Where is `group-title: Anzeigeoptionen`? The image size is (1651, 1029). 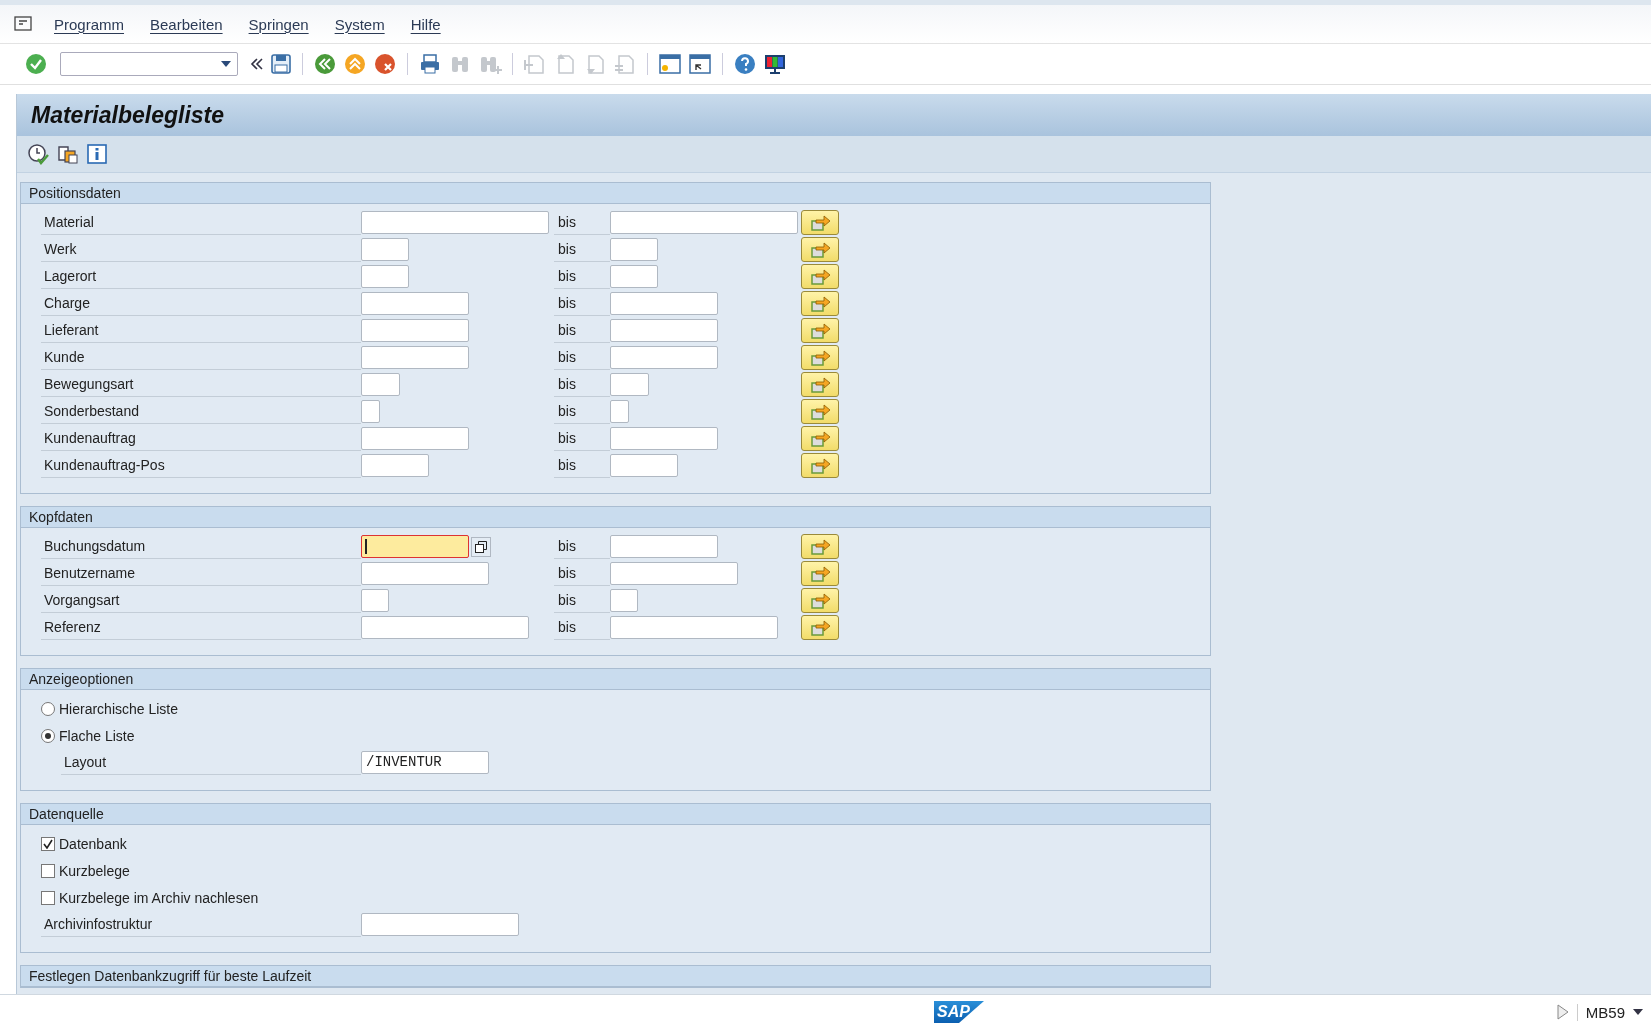
group-title: Anzeigeoptionen is located at coordinates (615, 679).